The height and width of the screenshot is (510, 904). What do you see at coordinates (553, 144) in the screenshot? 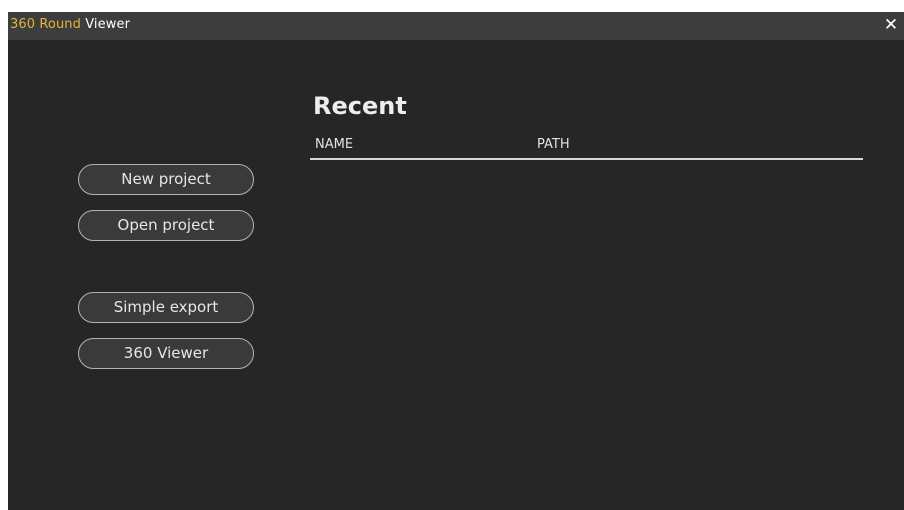
I see `column-header-path: PATH` at bounding box center [553, 144].